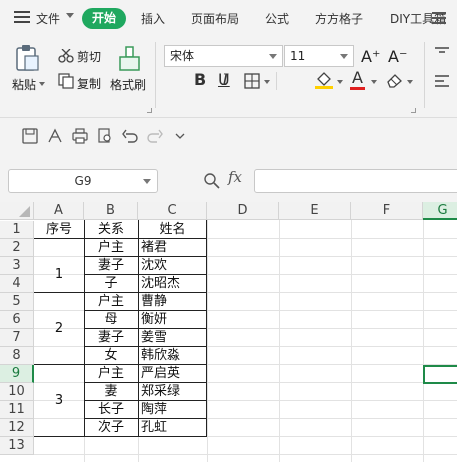  Describe the element at coordinates (17, 410) in the screenshot. I see `row-header: 11` at that location.